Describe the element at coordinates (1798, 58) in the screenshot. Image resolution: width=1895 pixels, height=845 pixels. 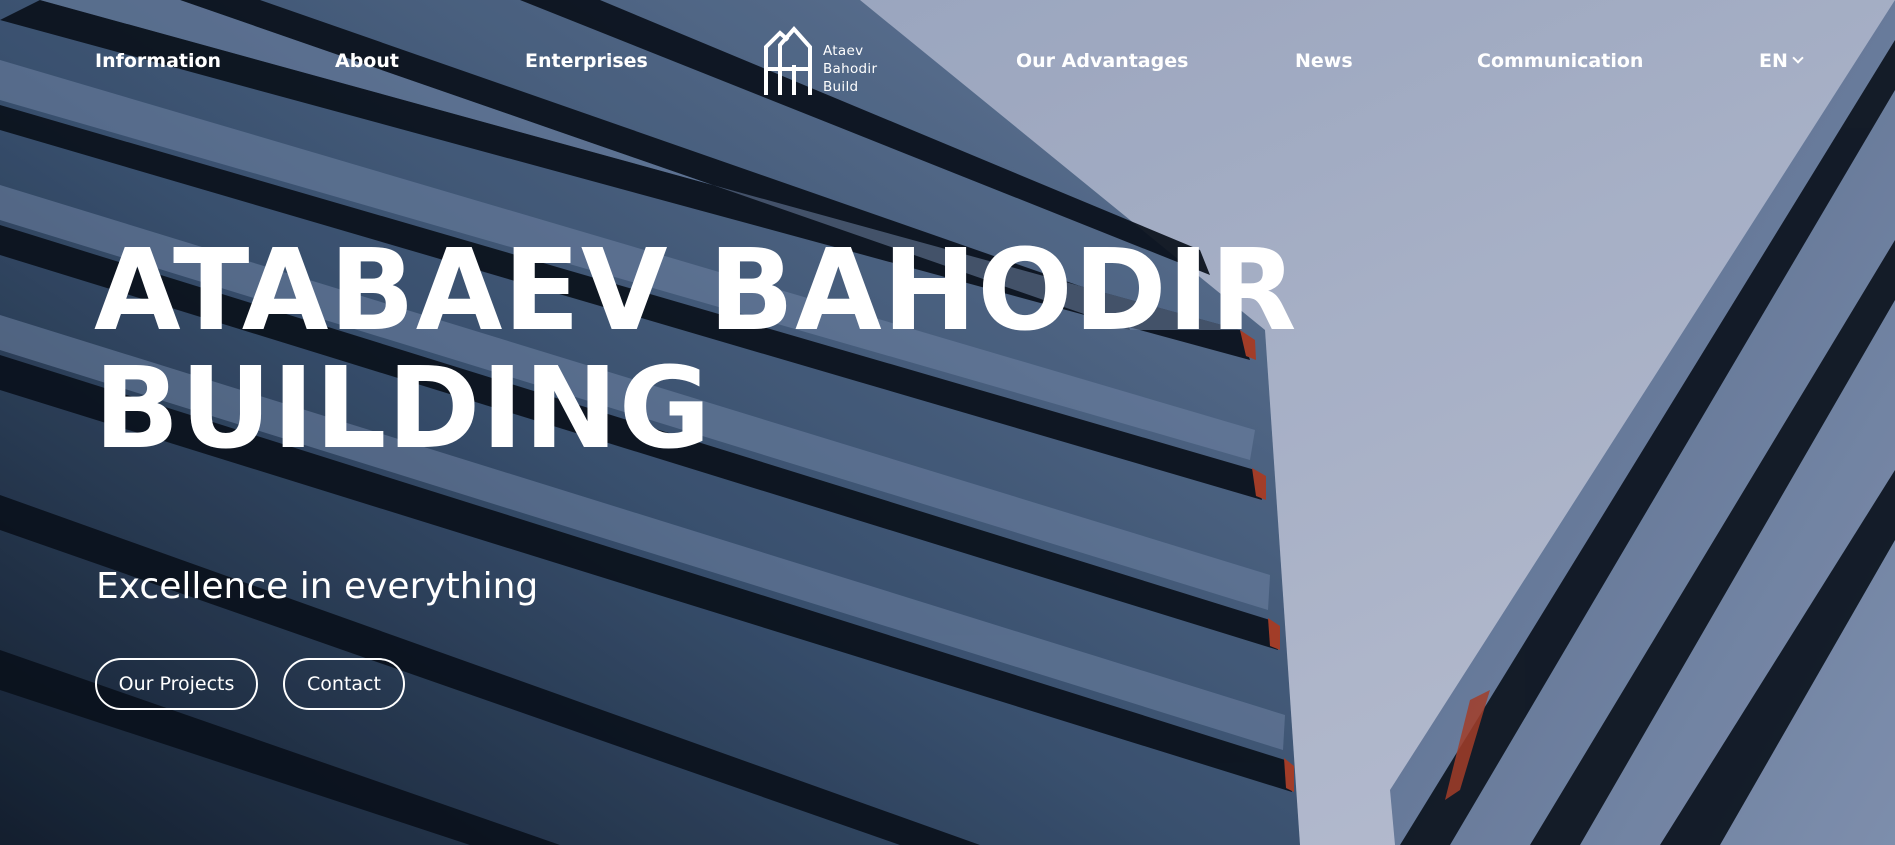
I see `chevron-down-icon` at that location.